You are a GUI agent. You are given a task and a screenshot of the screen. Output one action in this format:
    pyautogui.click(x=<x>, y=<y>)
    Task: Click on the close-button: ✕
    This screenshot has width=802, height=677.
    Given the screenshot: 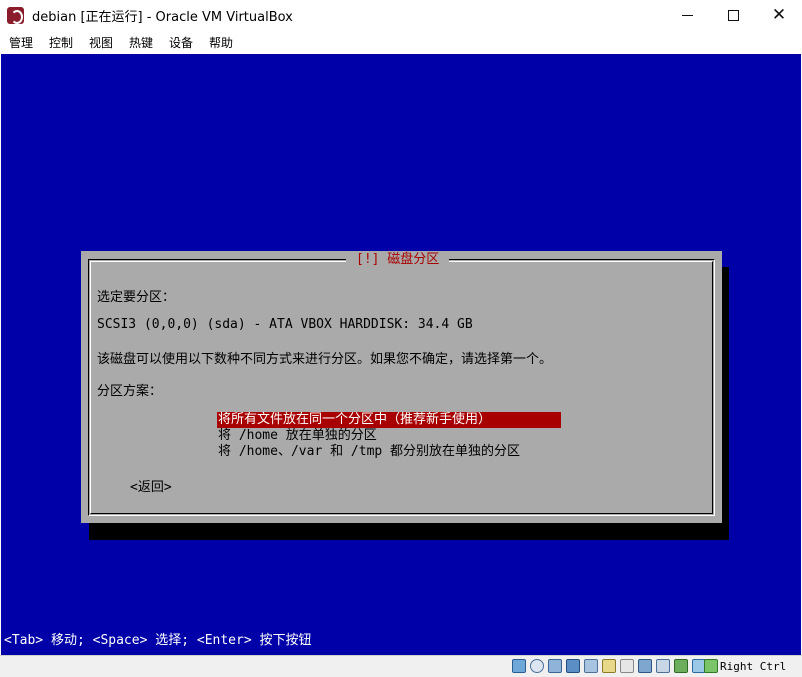 What is the action you would take?
    pyautogui.click(x=779, y=15)
    